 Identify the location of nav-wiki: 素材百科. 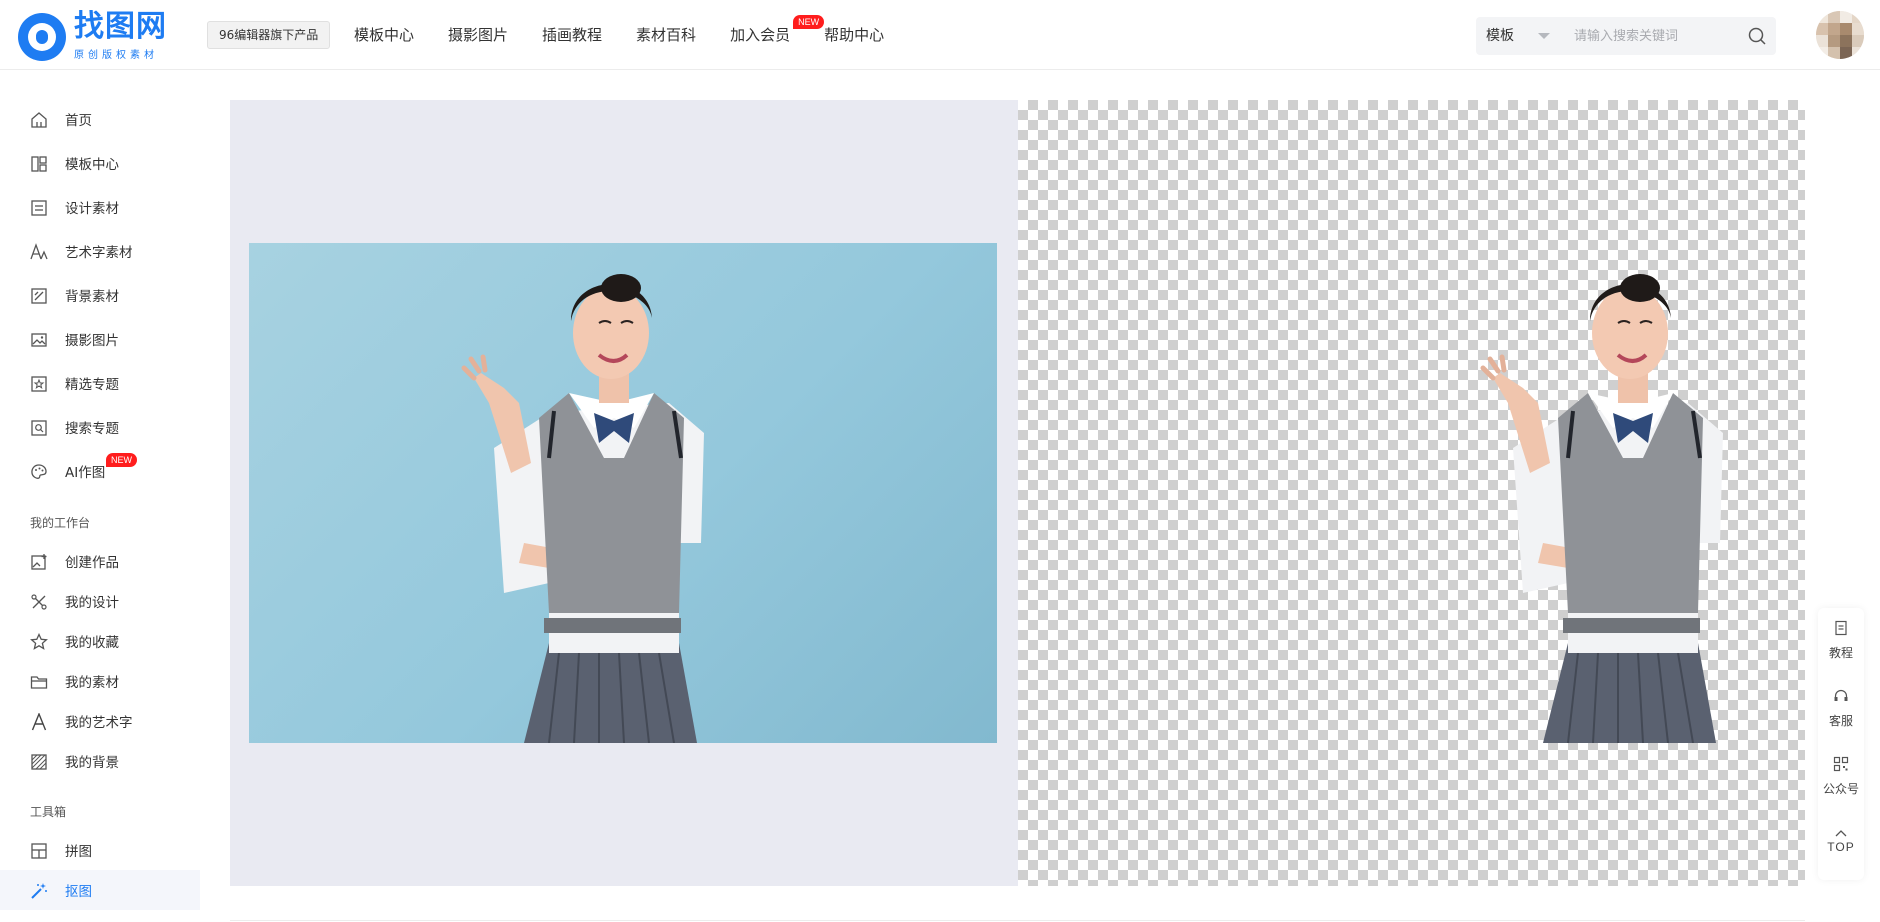
(666, 35).